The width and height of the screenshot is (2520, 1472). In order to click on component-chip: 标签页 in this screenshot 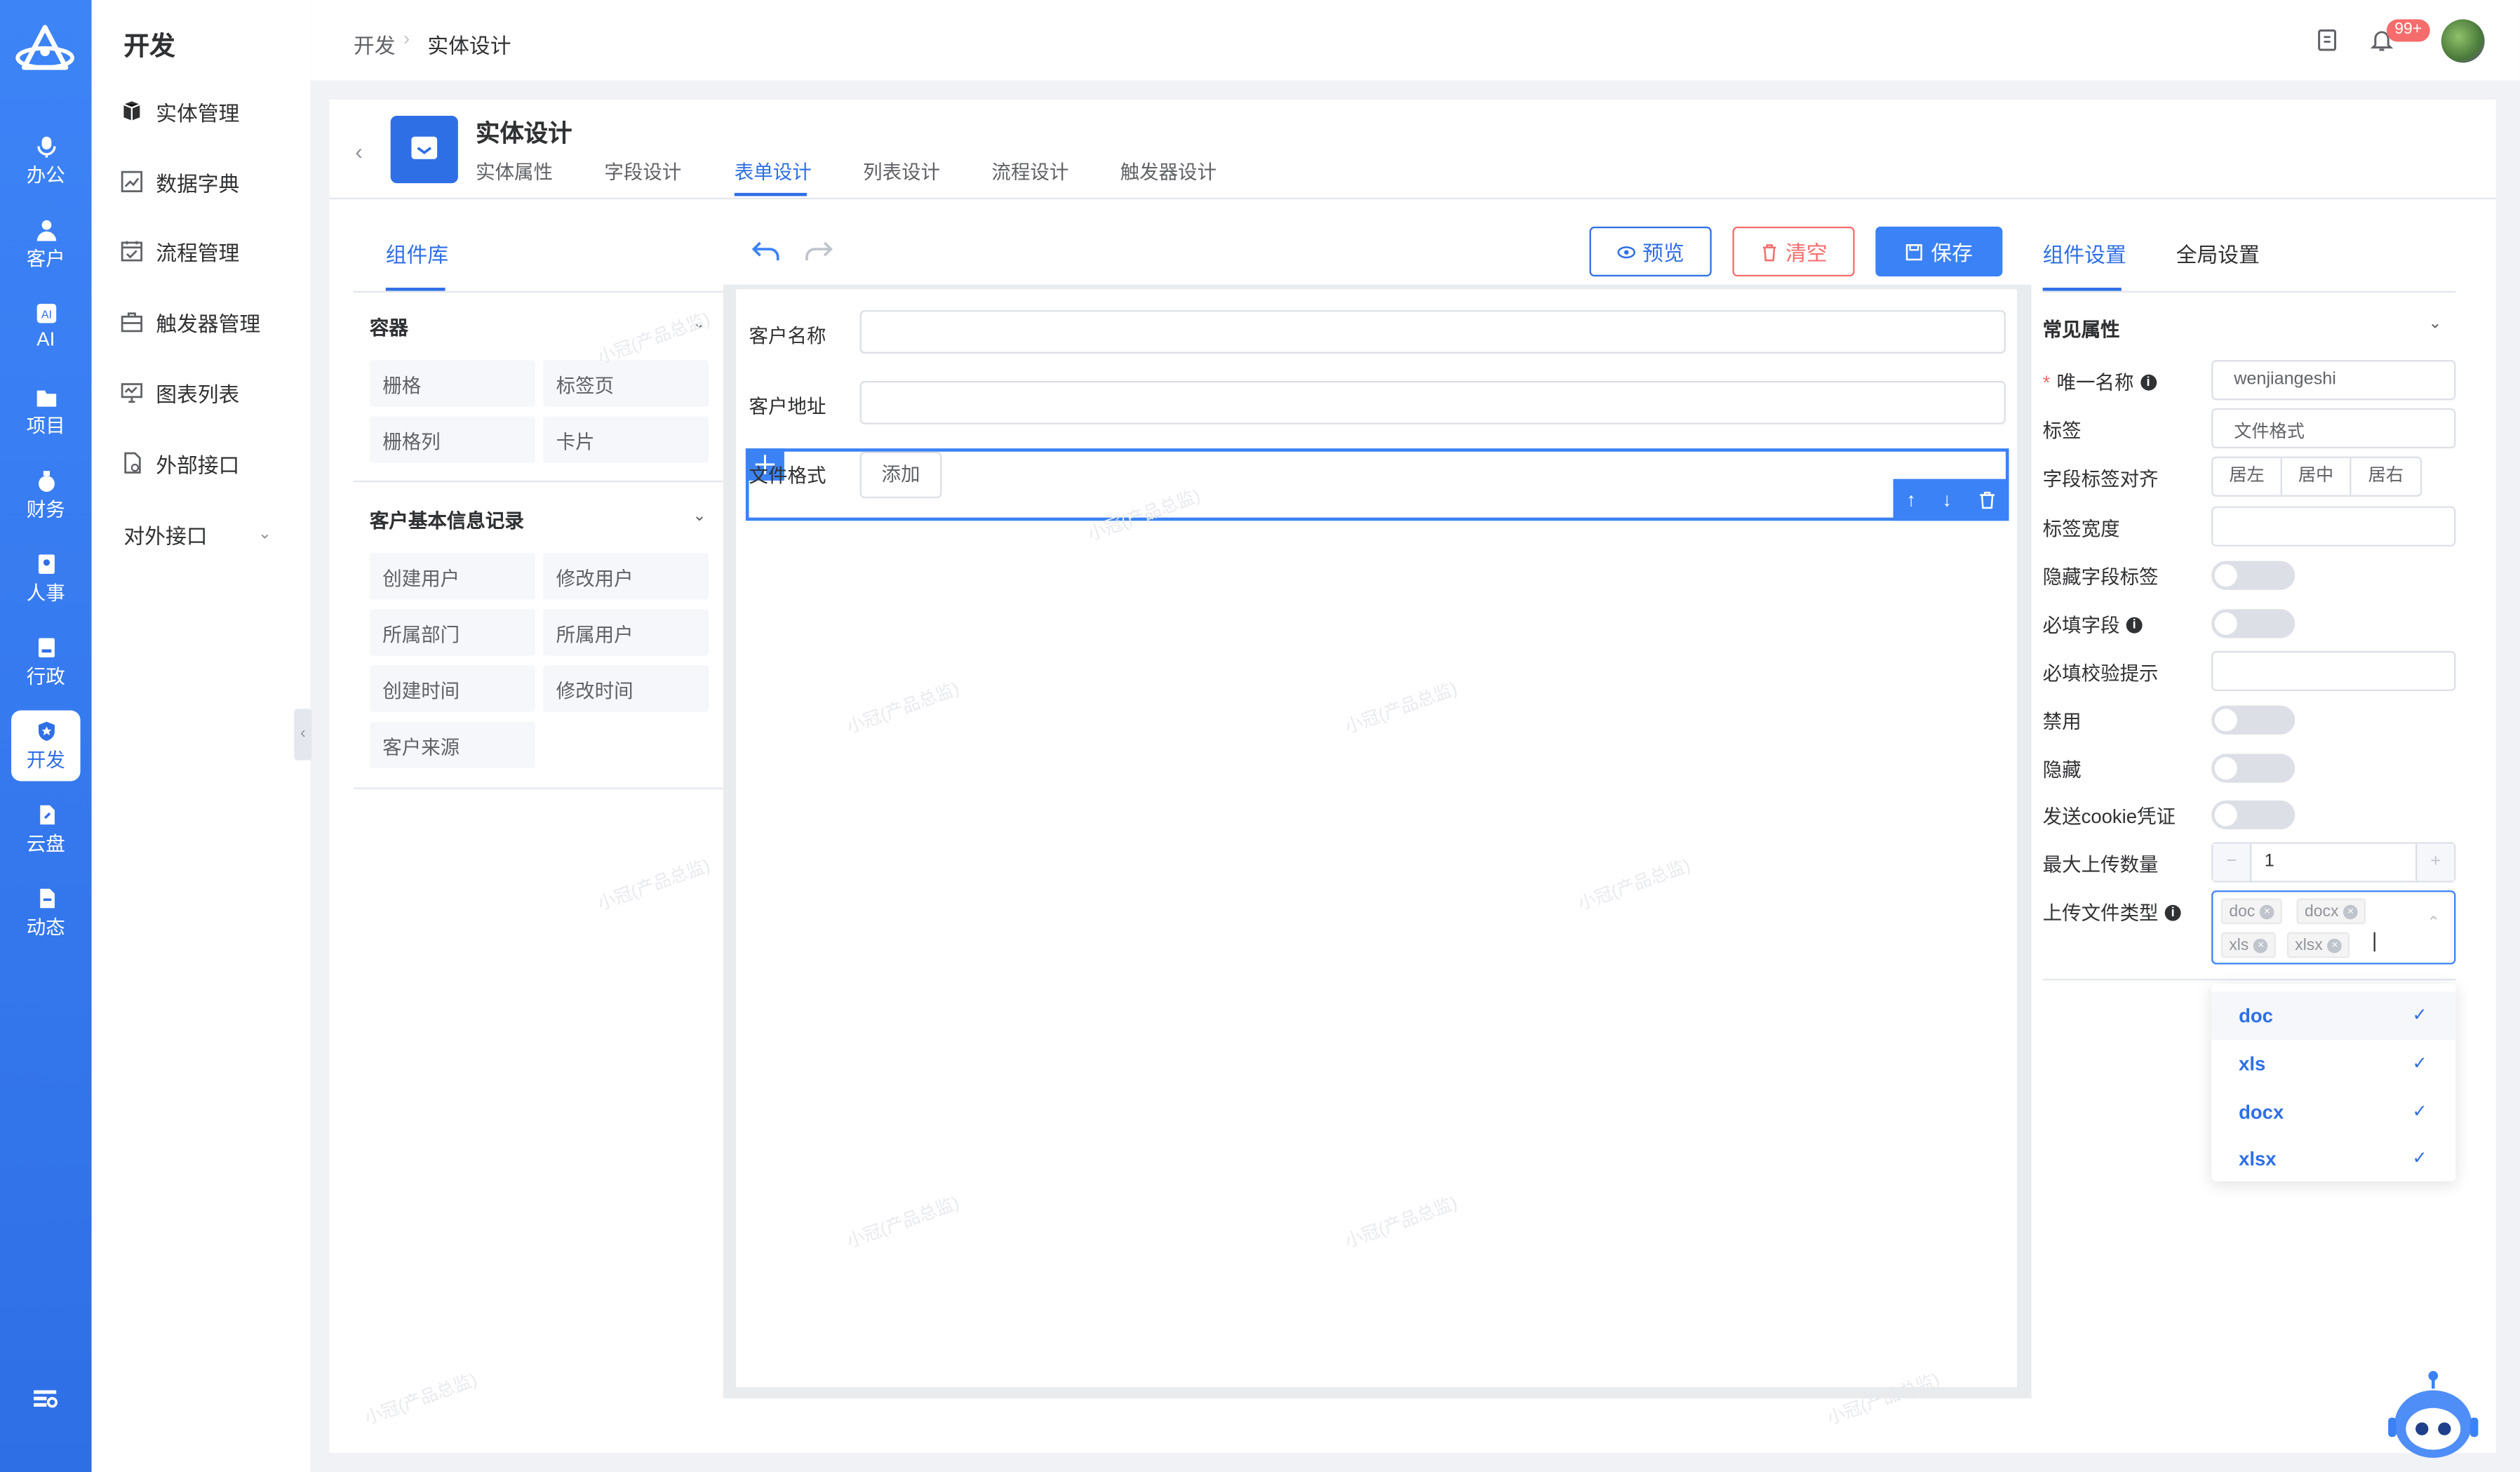, I will do `click(626, 383)`.